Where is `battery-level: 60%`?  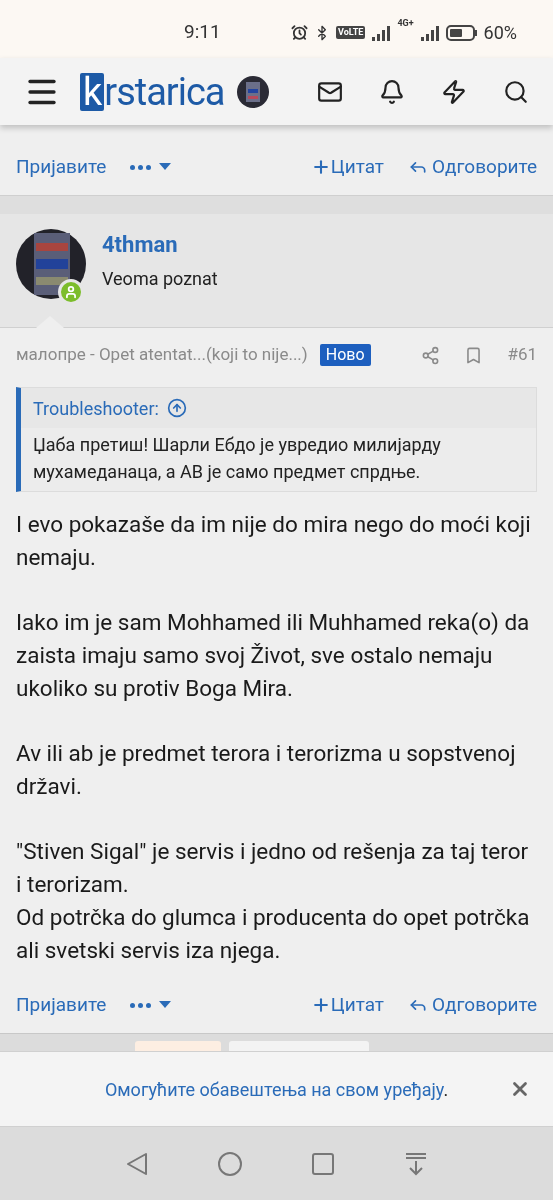
battery-level: 60% is located at coordinates (500, 33).